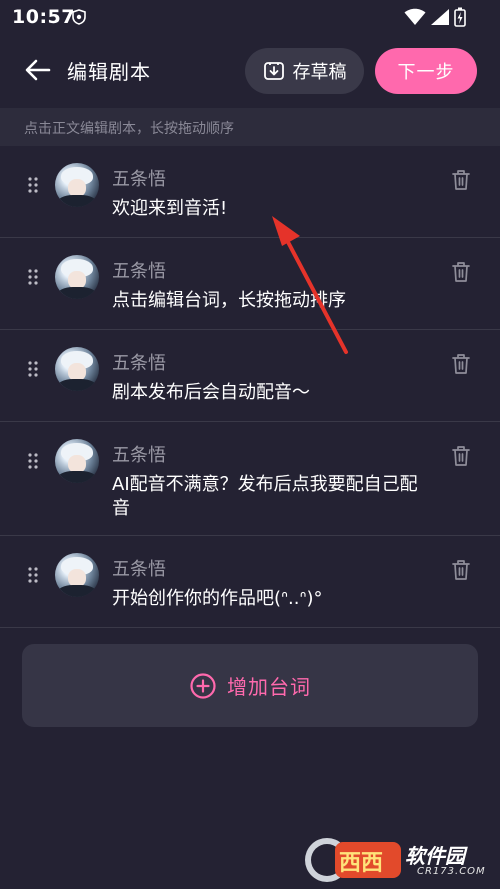 The height and width of the screenshot is (889, 500). What do you see at coordinates (272, 393) in the screenshot?
I see `line-text: 剧本发布后会自动配音～` at bounding box center [272, 393].